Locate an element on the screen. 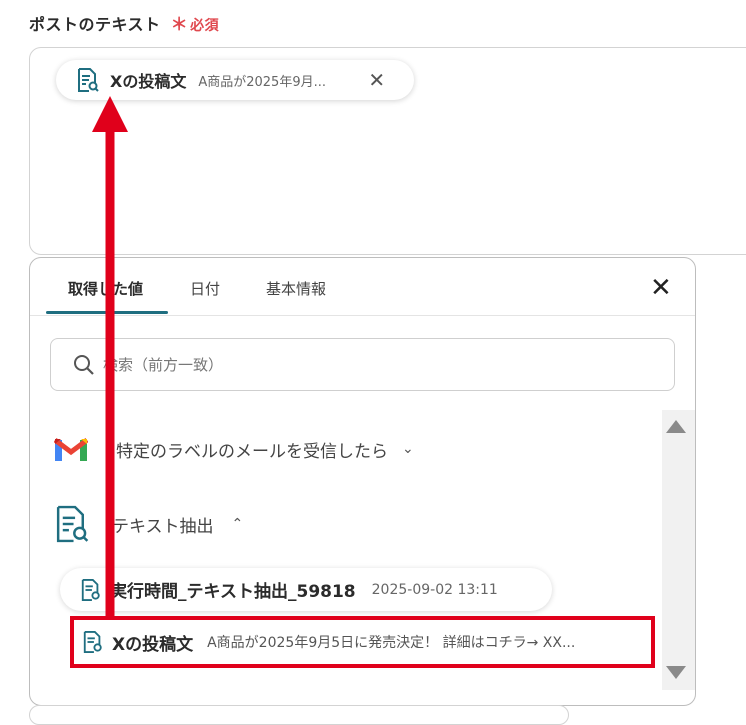  required-badge: ＊必須 is located at coordinates (195, 25).